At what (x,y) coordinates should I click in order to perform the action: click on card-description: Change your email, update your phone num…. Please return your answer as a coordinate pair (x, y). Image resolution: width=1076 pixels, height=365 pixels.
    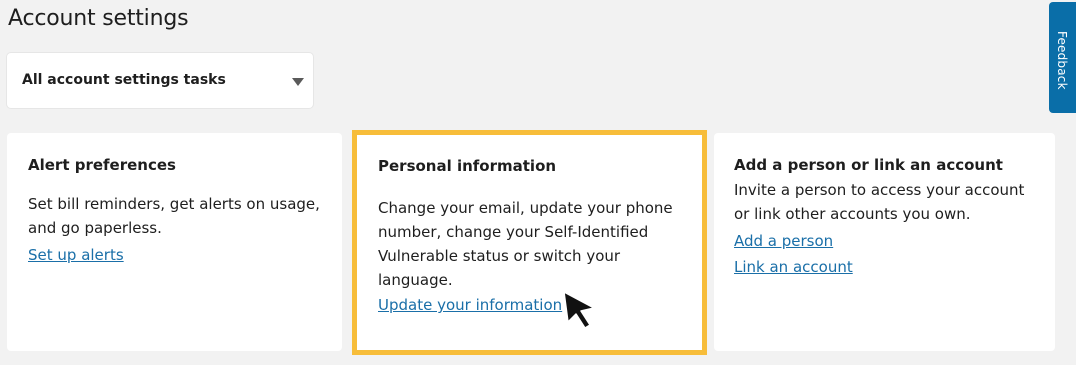
    Looking at the image, I should click on (525, 244).